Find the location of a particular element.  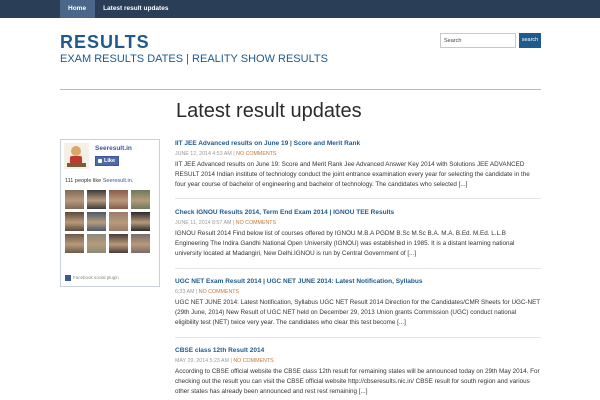

post-meta: JUNE 11, 2014 8:57 AM | NO COMMENTS is located at coordinates (358, 223).